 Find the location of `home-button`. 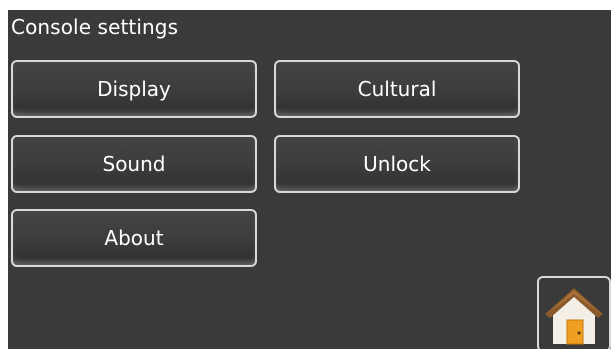

home-button is located at coordinates (574, 312).